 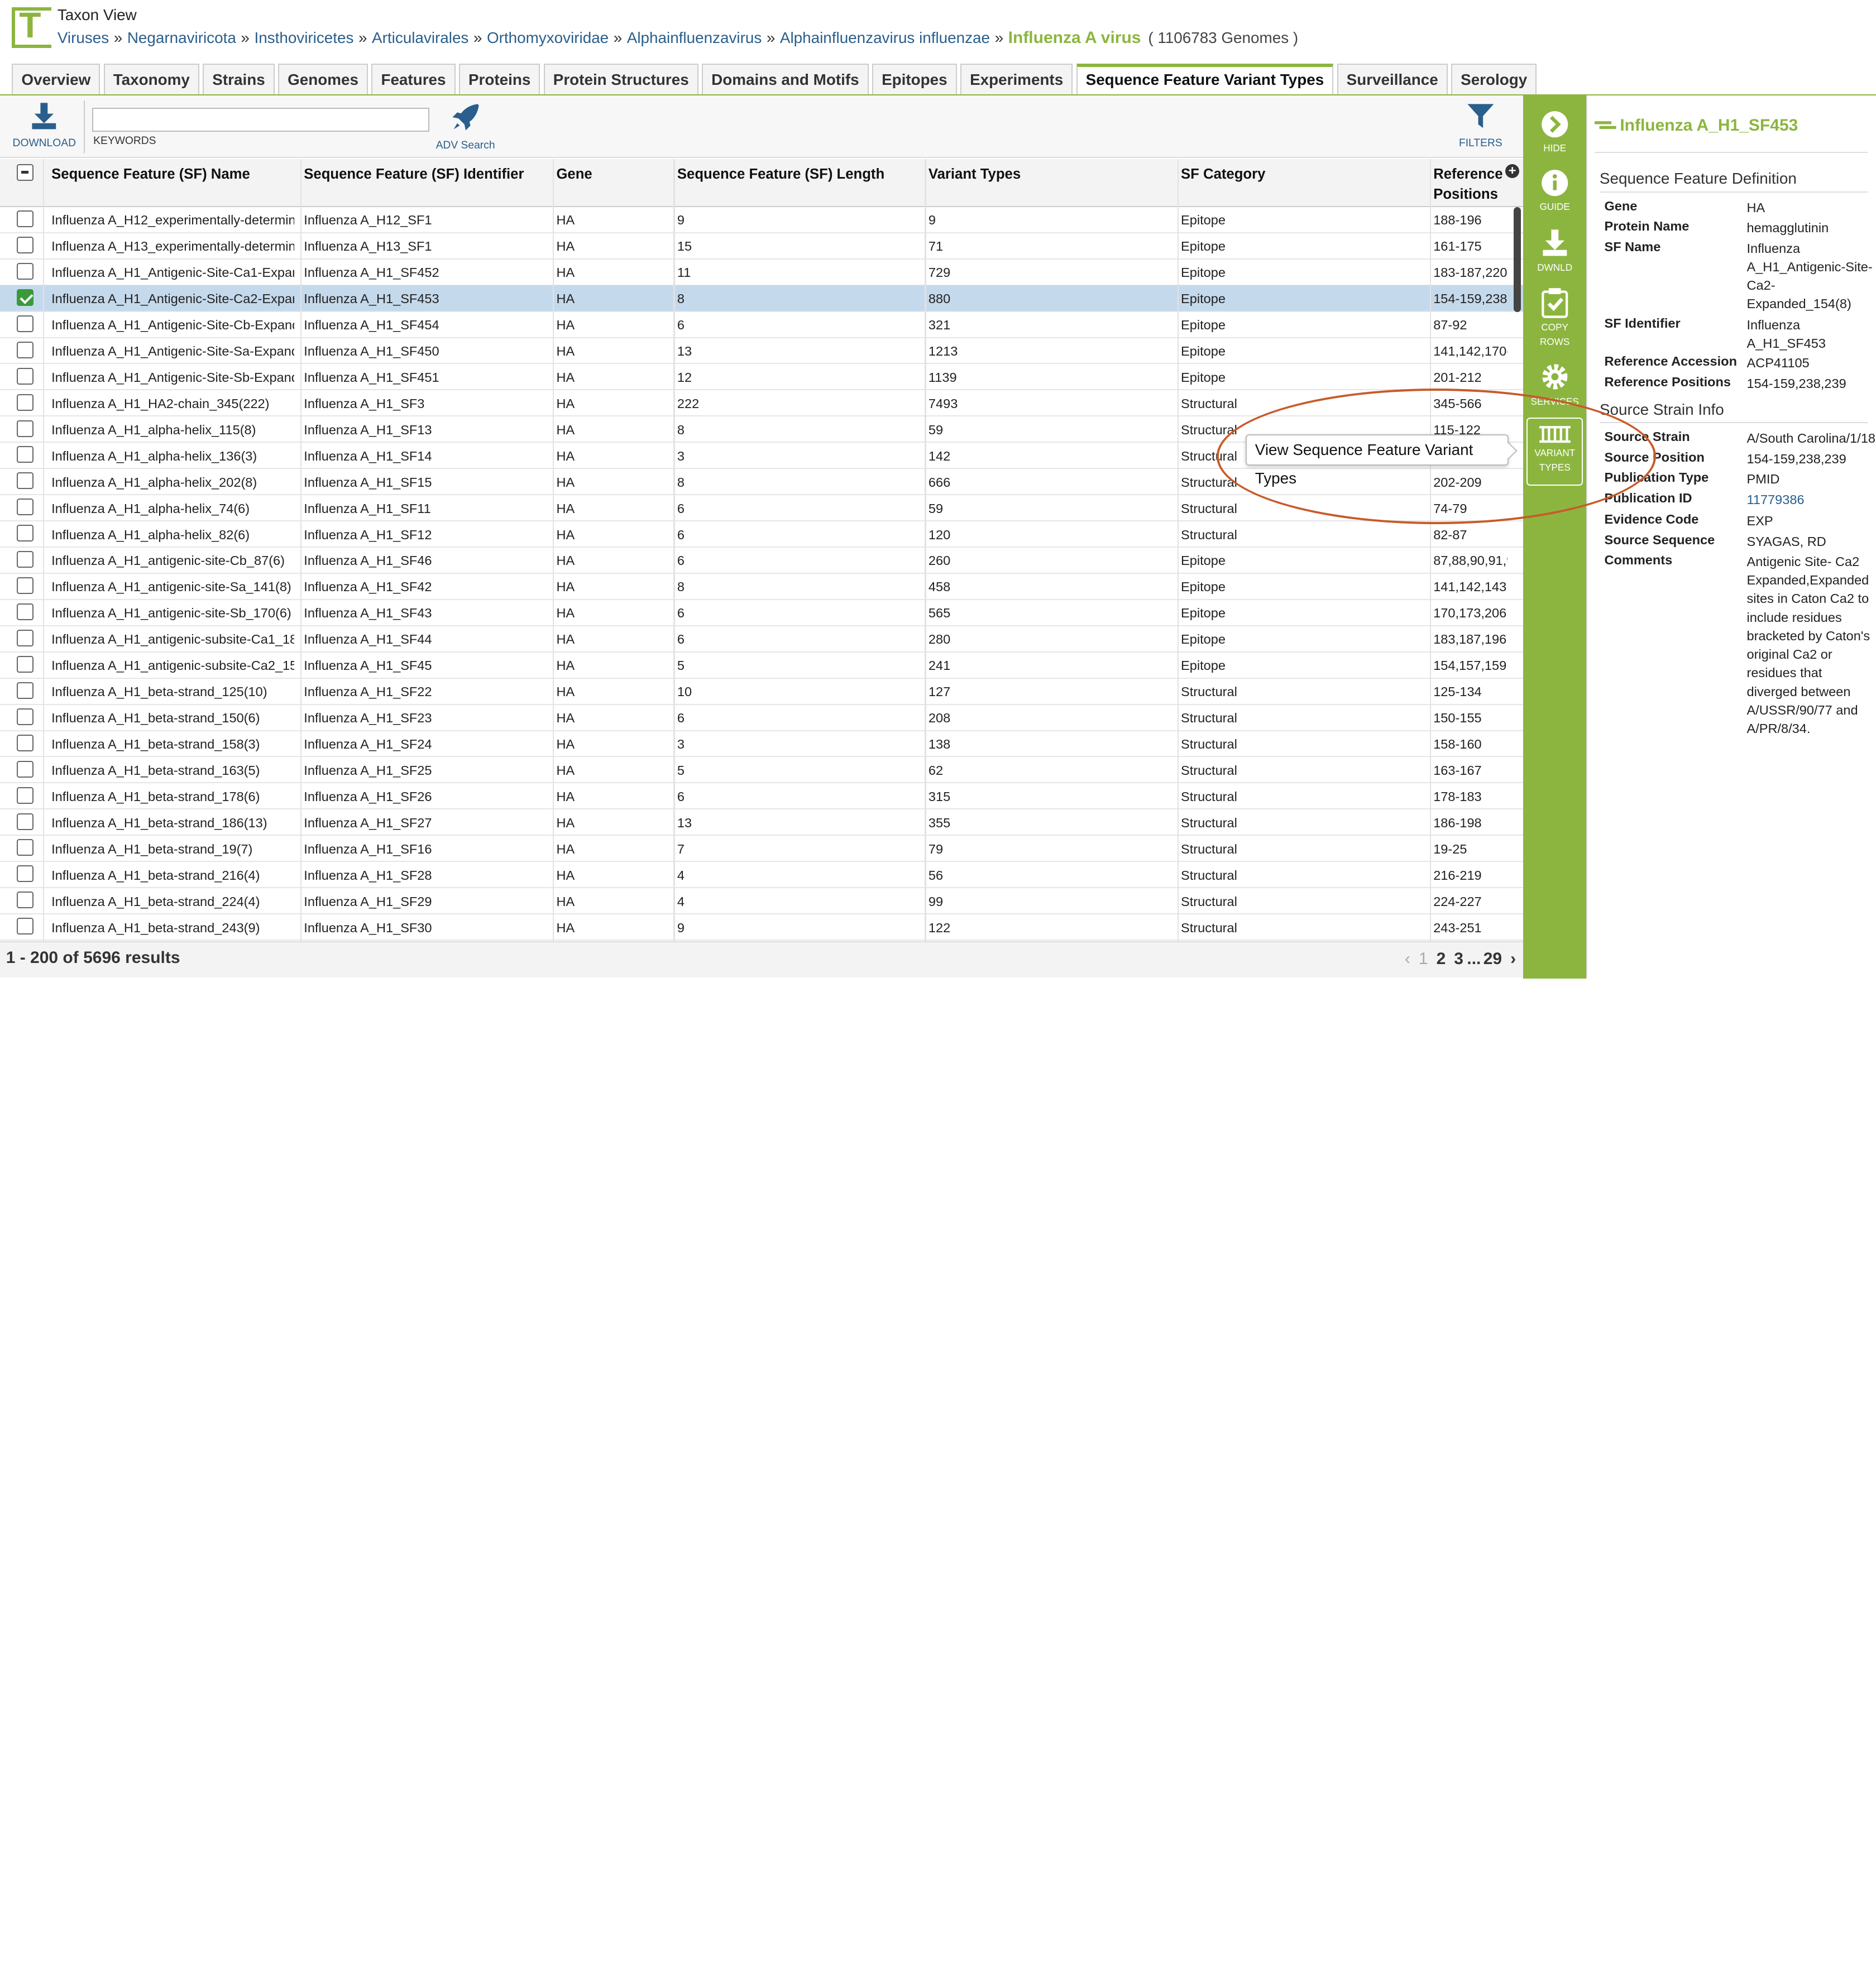 What do you see at coordinates (785, 79) in the screenshot?
I see `tab-domains-and-motifs: Domains and Motifs` at bounding box center [785, 79].